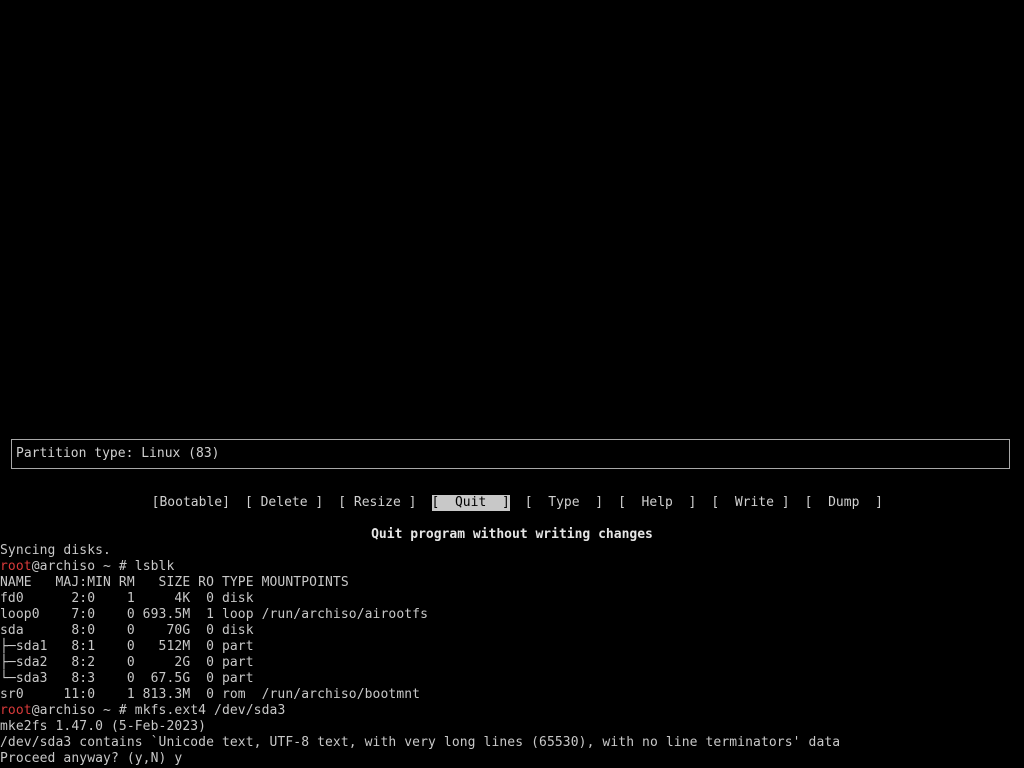  I want to click on partition-type-text: Partition type: Linux (83), so click(118, 453).